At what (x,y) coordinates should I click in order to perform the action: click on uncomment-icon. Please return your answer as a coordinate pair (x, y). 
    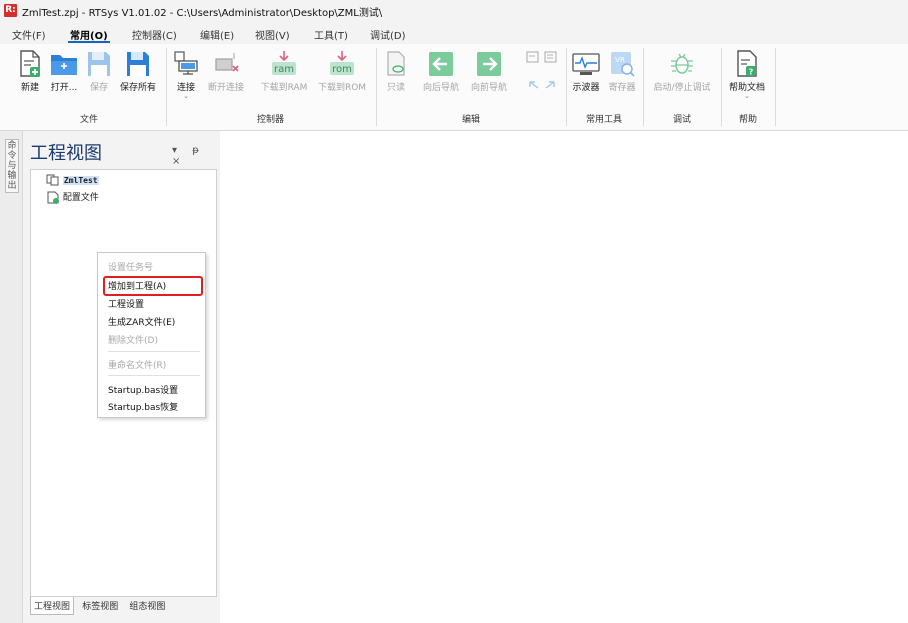
    Looking at the image, I should click on (550, 57).